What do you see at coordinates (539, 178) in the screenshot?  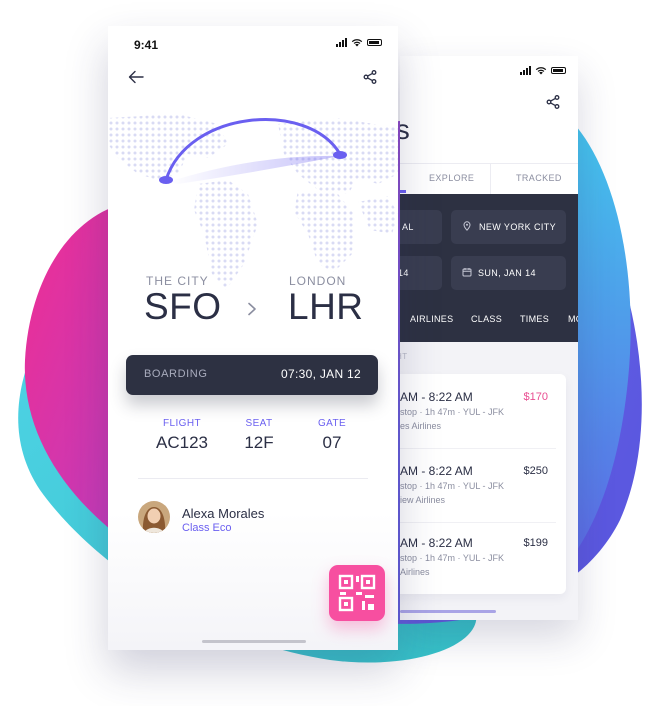 I see `tab-tracked: TRACKED` at bounding box center [539, 178].